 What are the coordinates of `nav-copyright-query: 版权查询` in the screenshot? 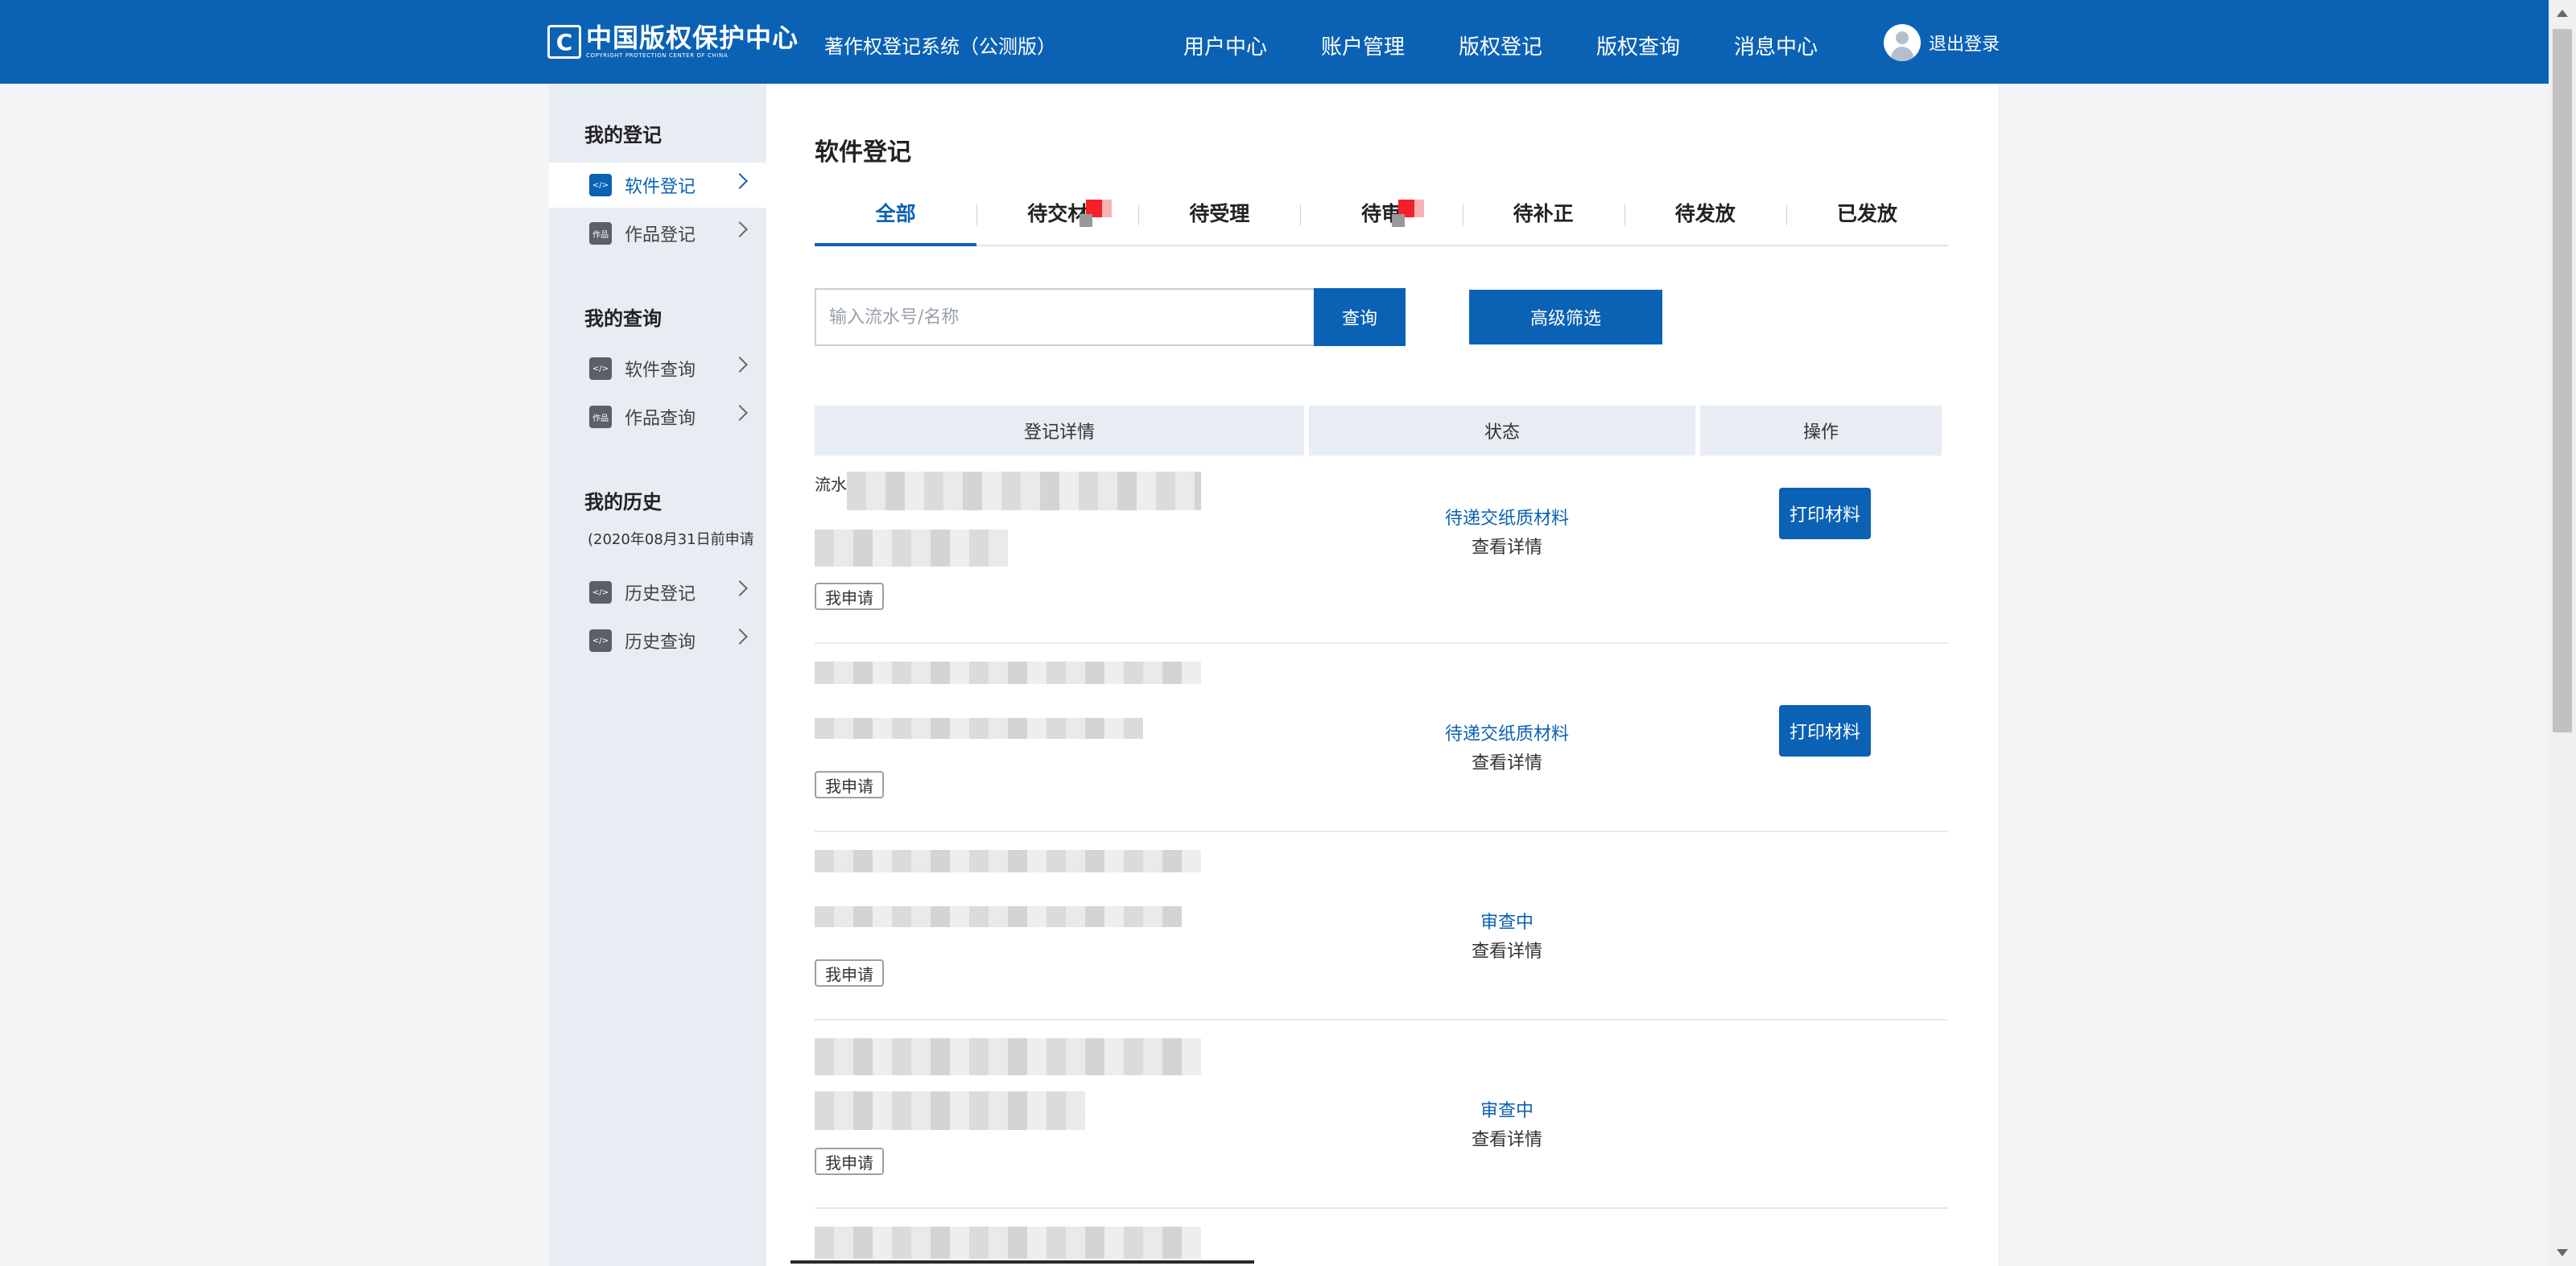 It's located at (1665, 45).